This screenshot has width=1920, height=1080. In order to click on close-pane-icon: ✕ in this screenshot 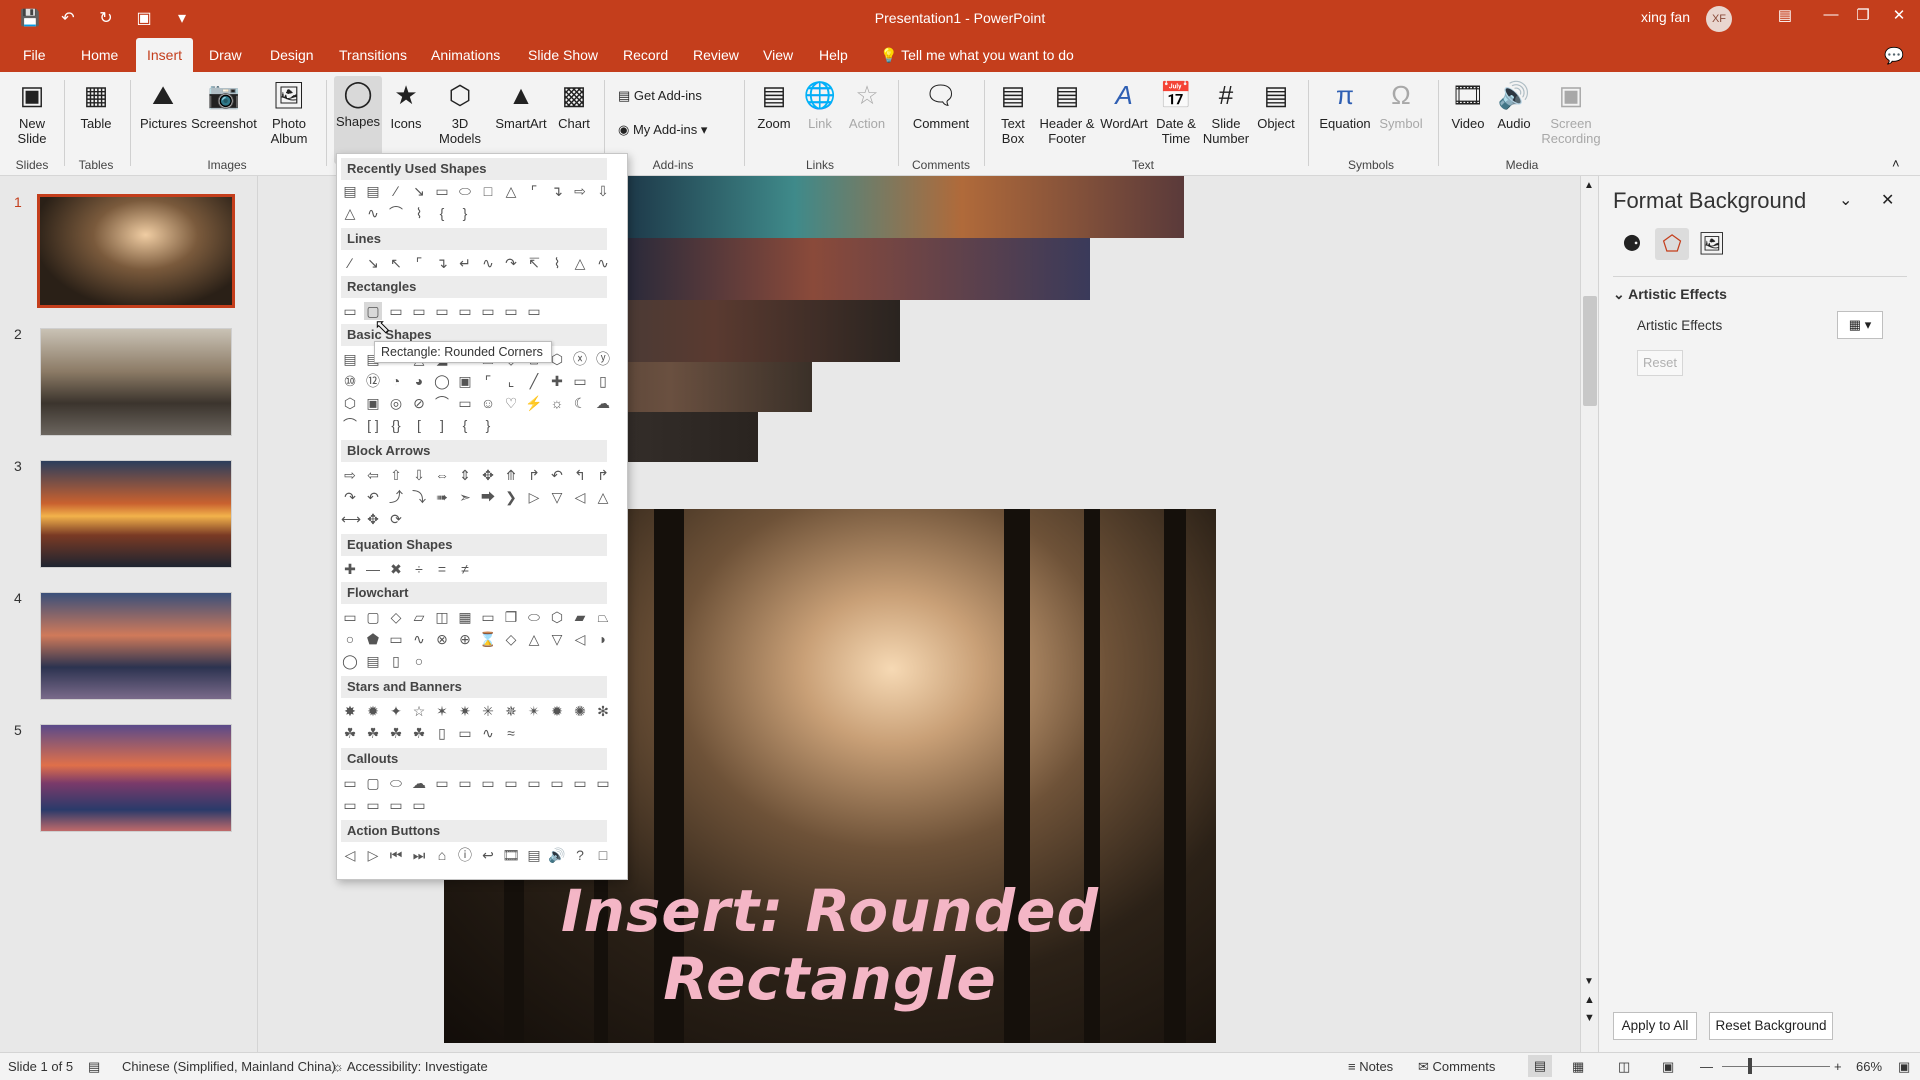, I will do `click(1887, 200)`.